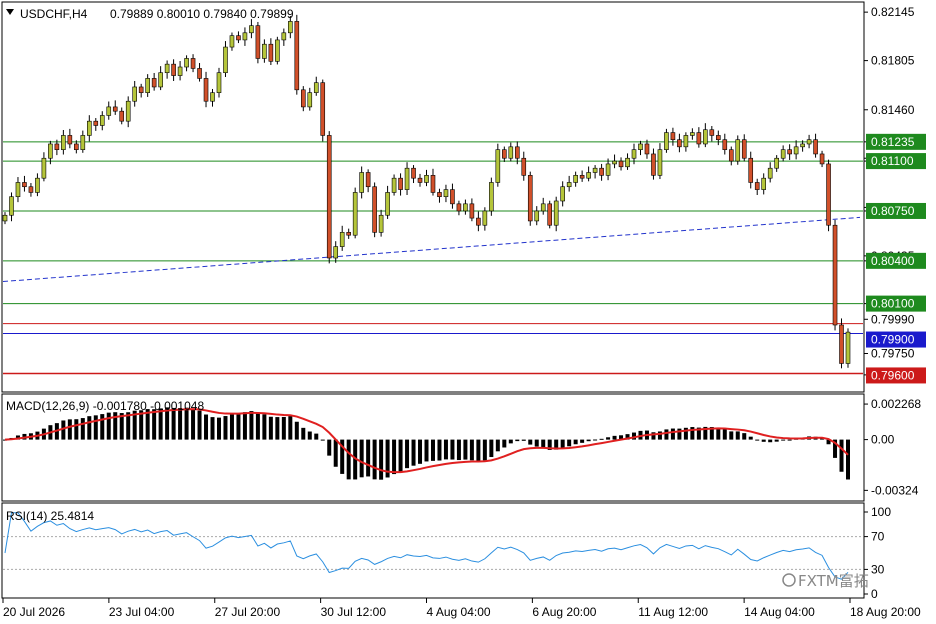 Image resolution: width=936 pixels, height=624 pixels. What do you see at coordinates (878, 569) in the screenshot?
I see `rsi-tick-label: 30` at bounding box center [878, 569].